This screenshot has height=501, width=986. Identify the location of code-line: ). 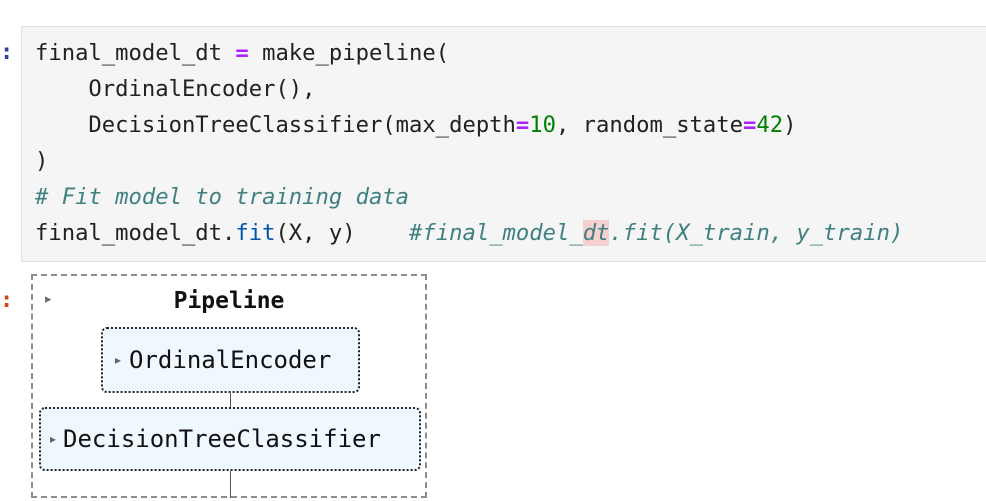
(42, 161).